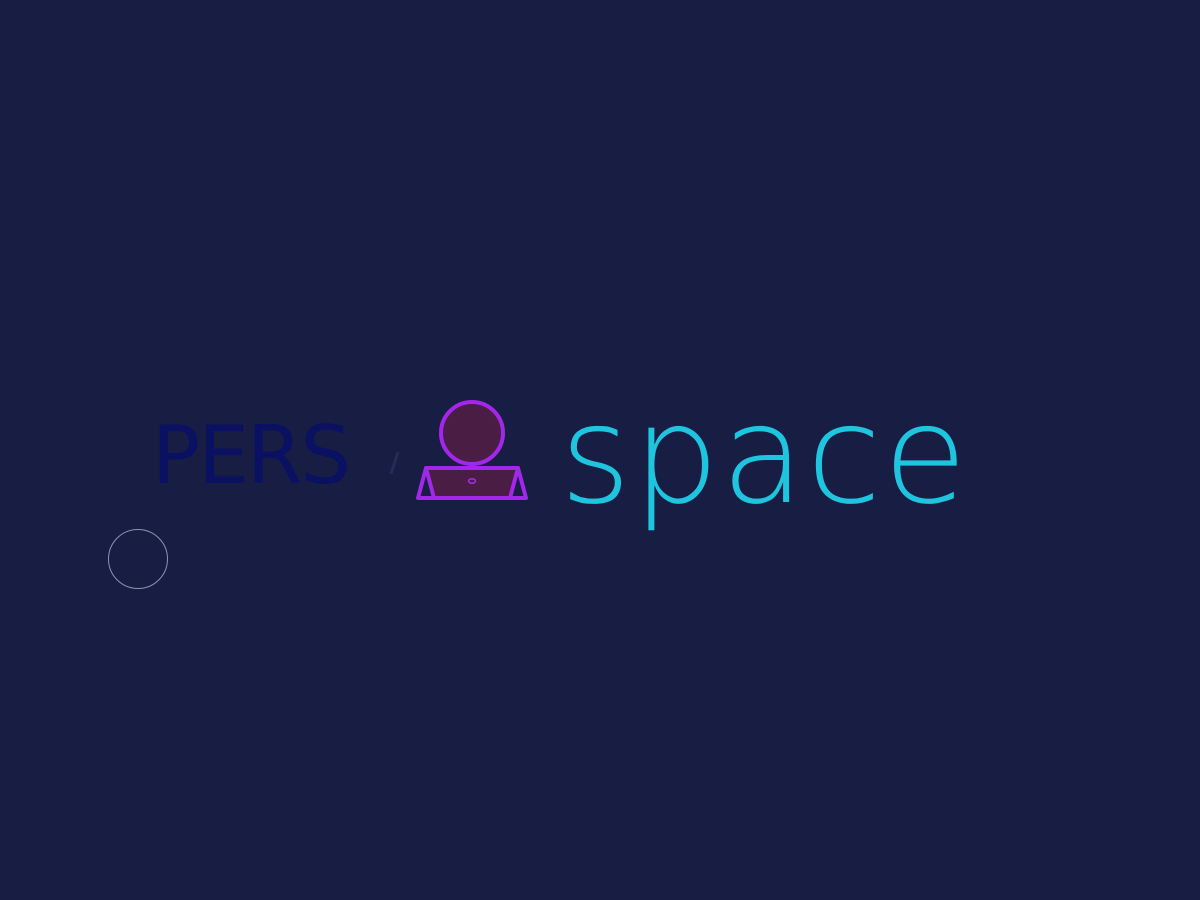 The height and width of the screenshot is (900, 1200). I want to click on separator-mark, so click(394, 463).